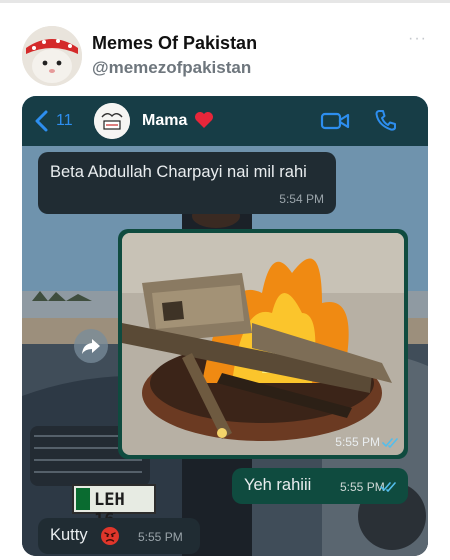  I want to click on message-outgoing: Yeh rahiii 5:55 PM, so click(320, 486).